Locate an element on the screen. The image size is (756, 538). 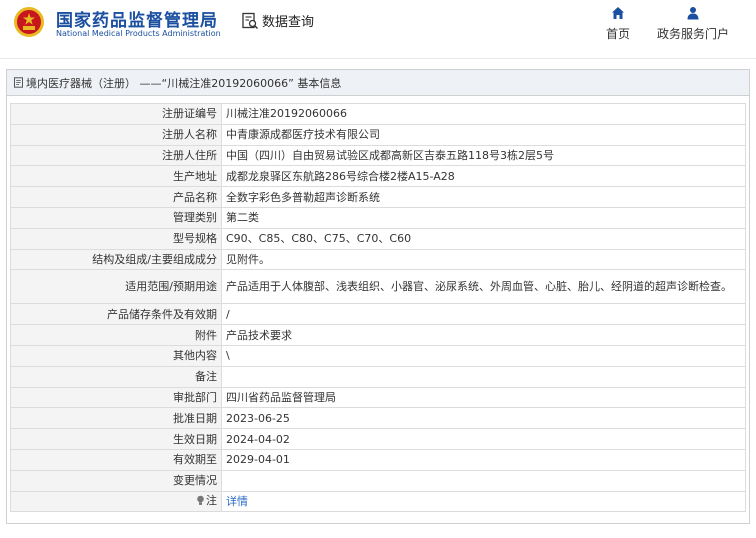
brand-name-cn: 国家药品监督管理局 is located at coordinates (137, 18).